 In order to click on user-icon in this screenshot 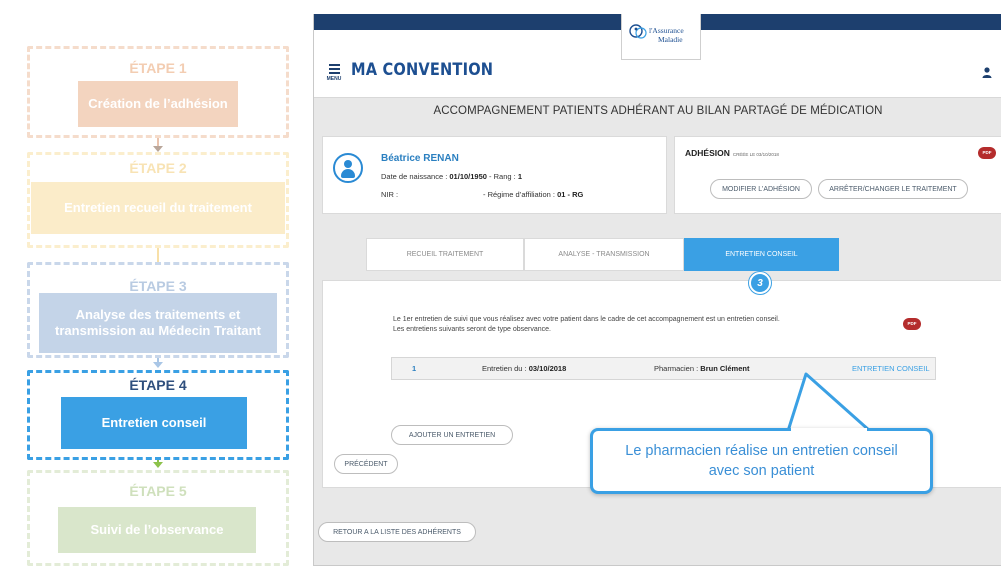, I will do `click(987, 74)`.